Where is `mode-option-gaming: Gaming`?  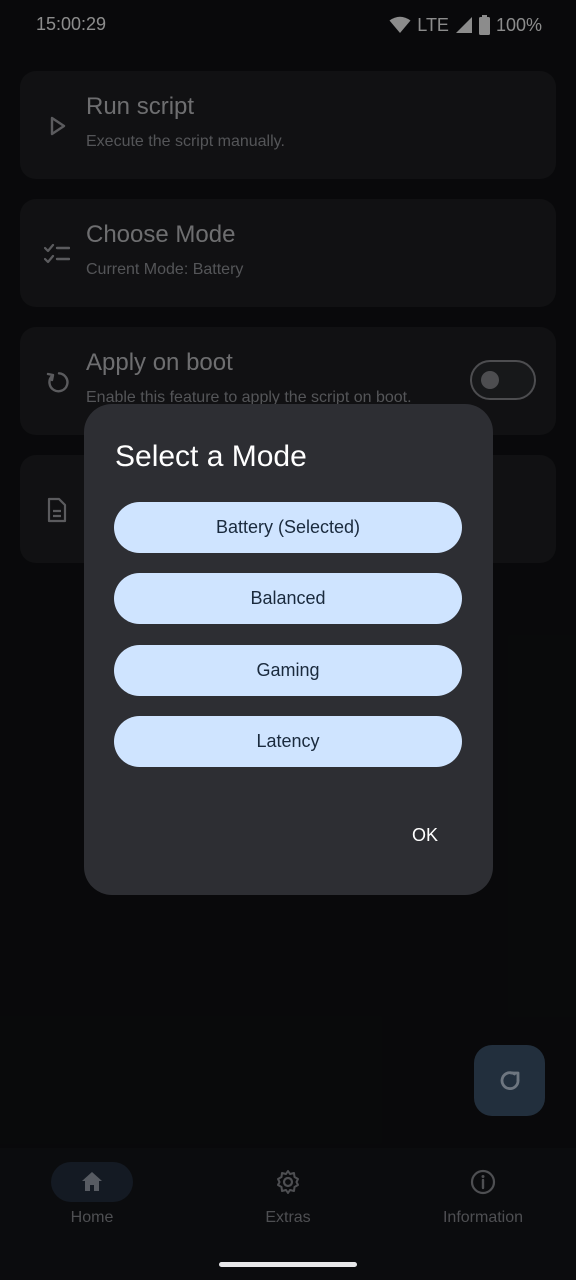 mode-option-gaming: Gaming is located at coordinates (288, 670).